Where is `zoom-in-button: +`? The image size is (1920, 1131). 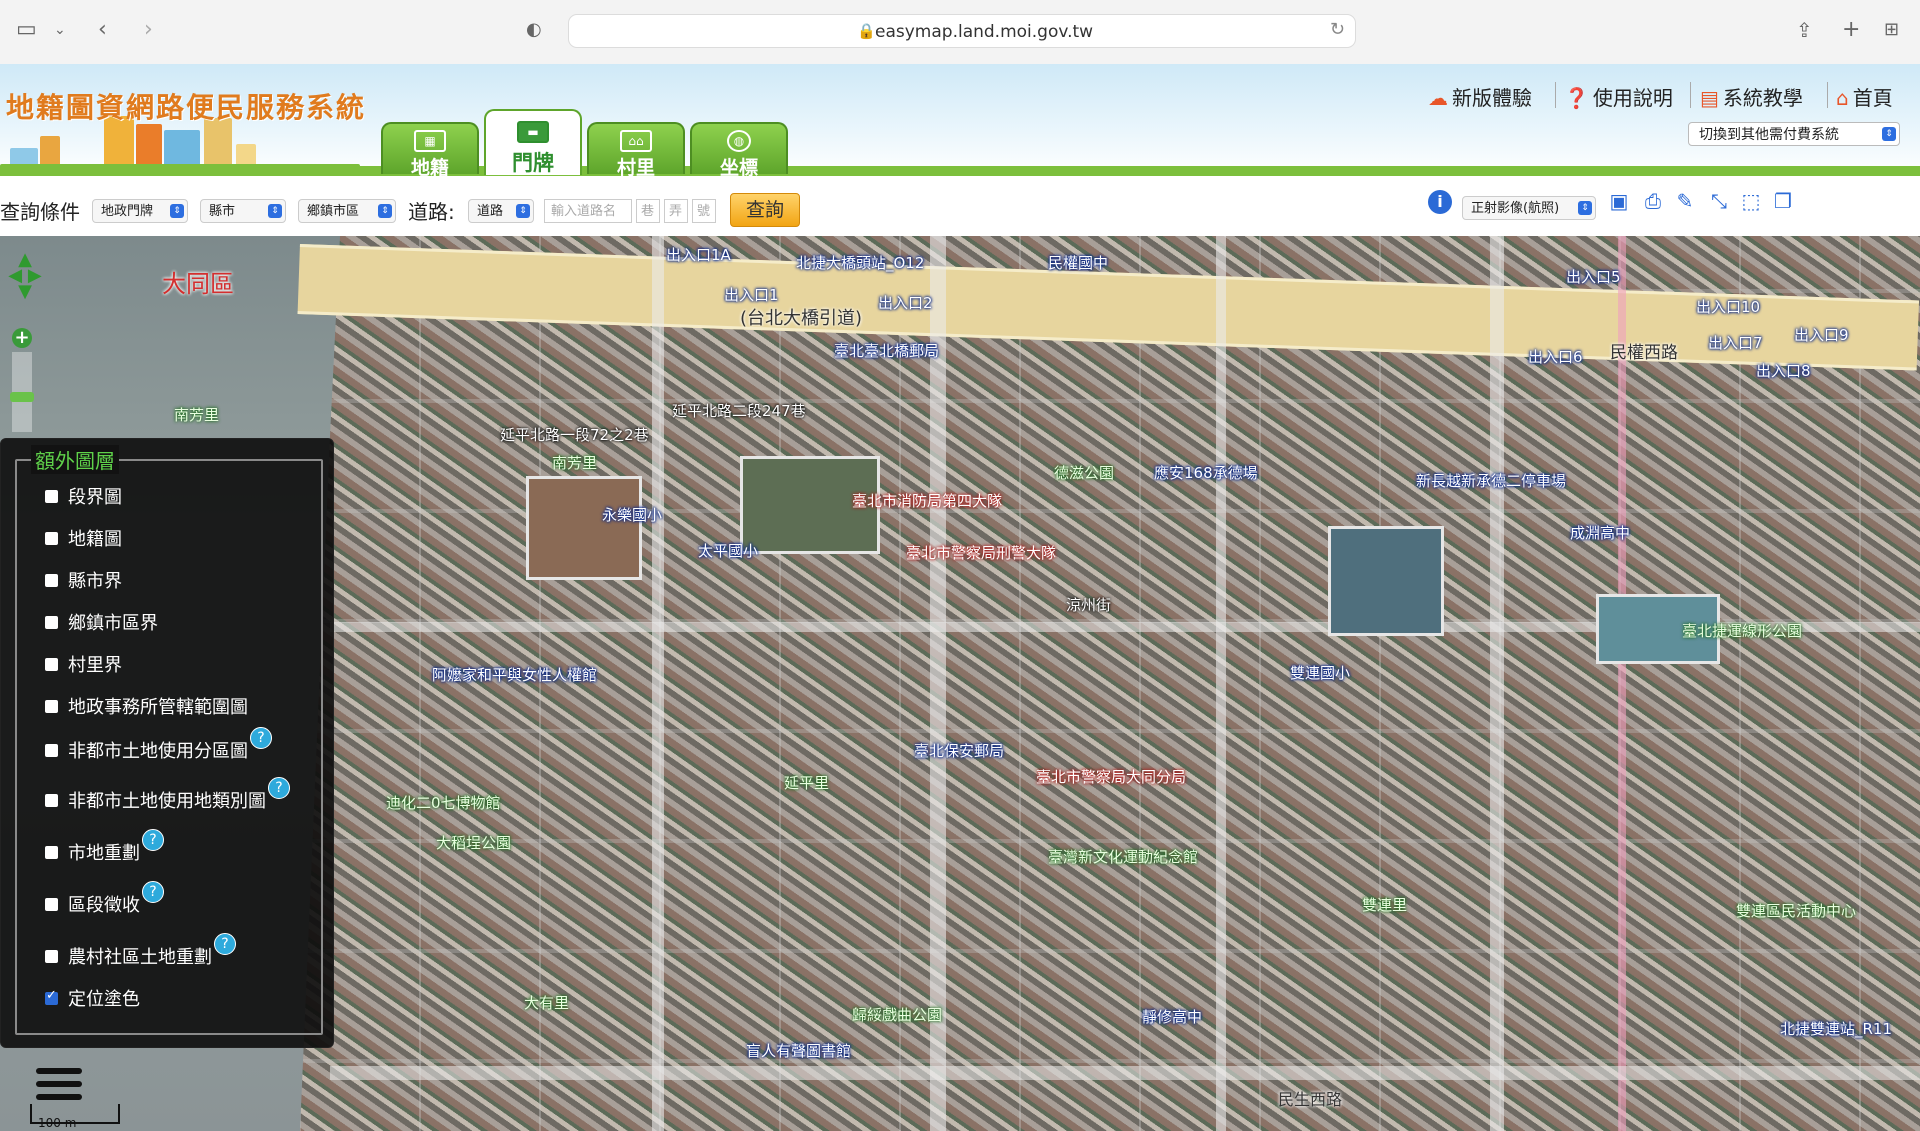 zoom-in-button: + is located at coordinates (22, 338).